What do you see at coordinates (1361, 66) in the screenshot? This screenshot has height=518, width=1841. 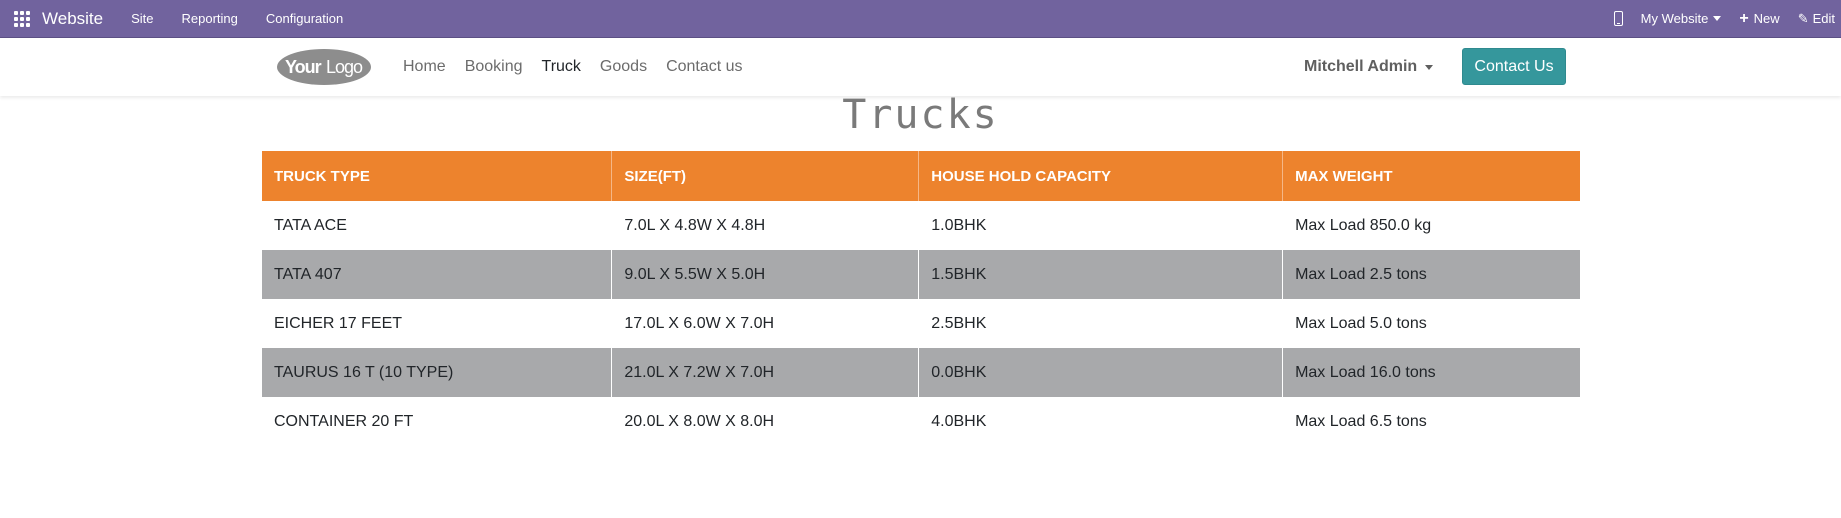 I see `user-name: Mitchell Admin` at bounding box center [1361, 66].